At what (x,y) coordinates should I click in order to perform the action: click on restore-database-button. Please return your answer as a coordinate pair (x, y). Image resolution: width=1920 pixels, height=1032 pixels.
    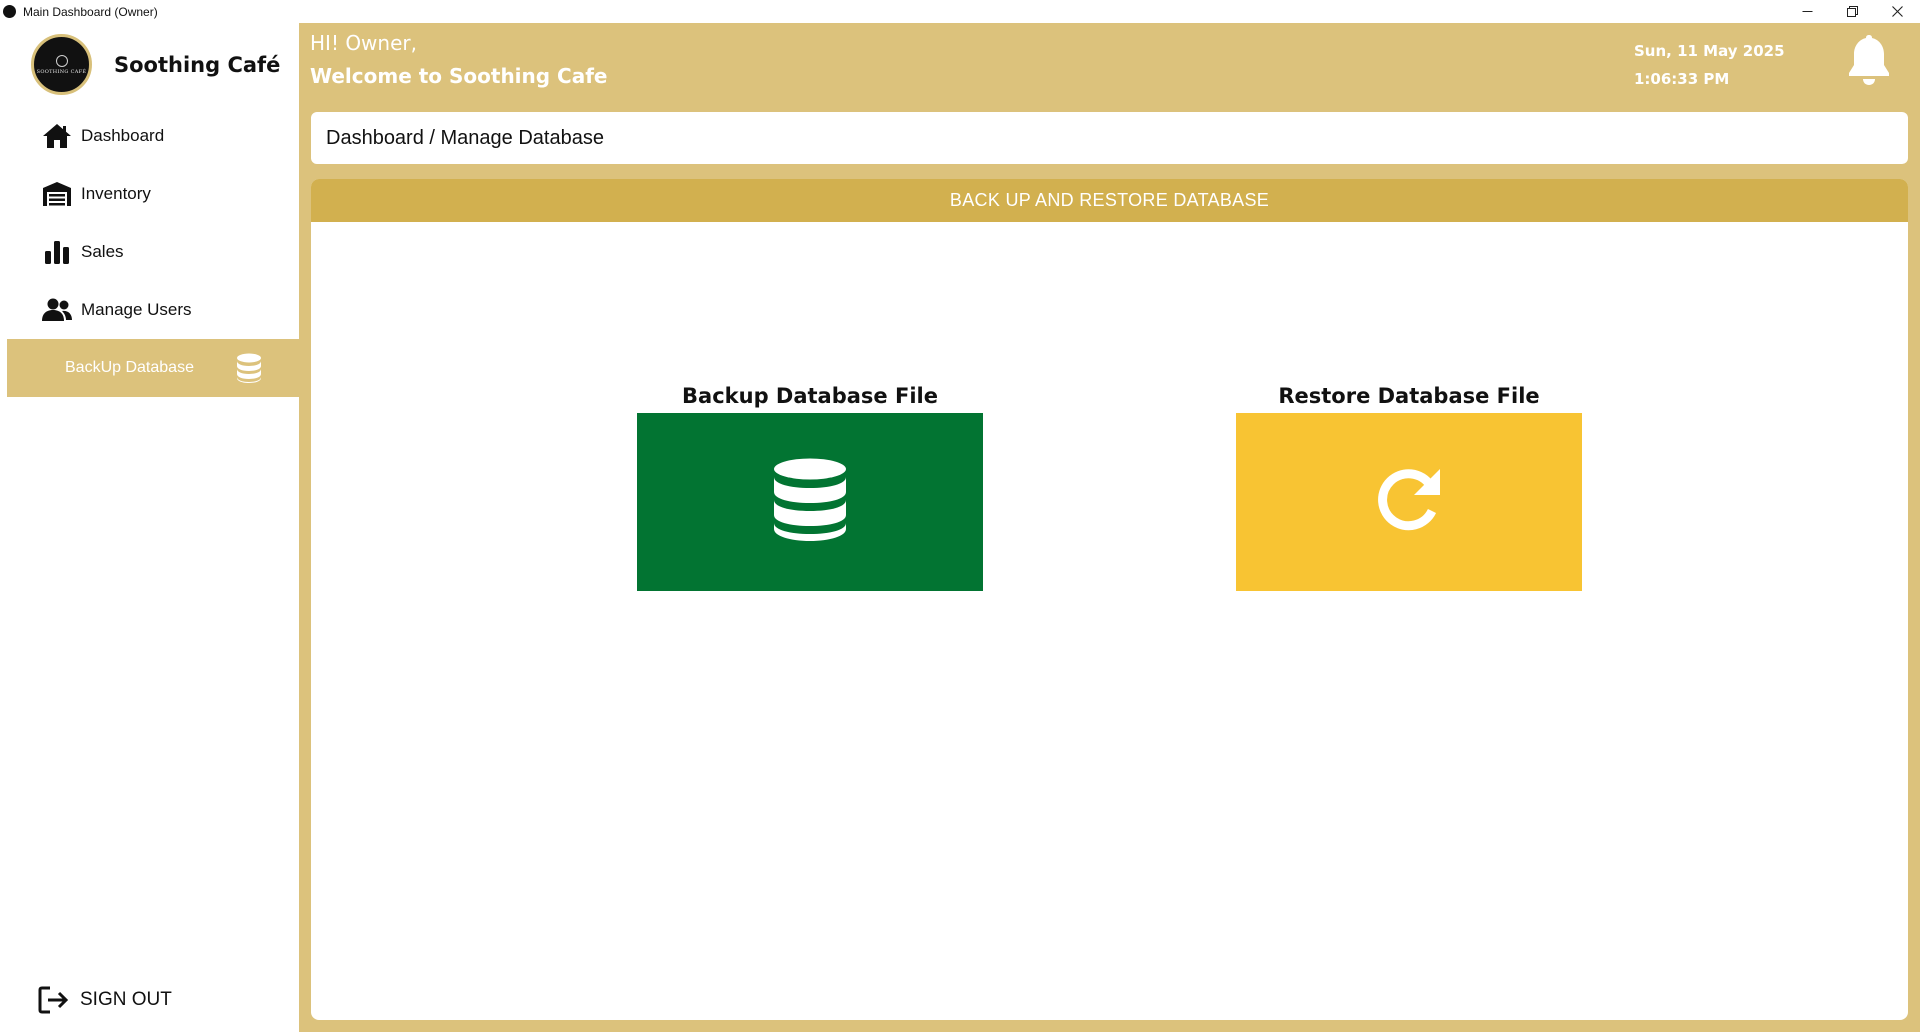
    Looking at the image, I should click on (1409, 502).